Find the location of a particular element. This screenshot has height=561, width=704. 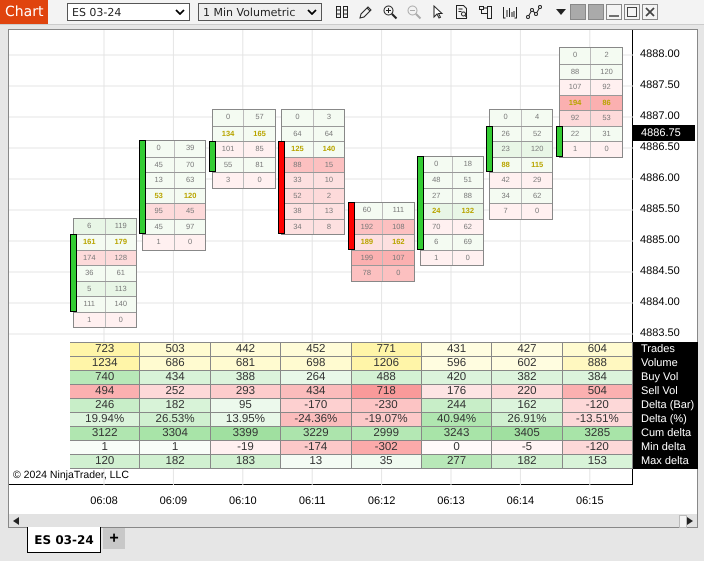

table-cell: 120 is located at coordinates (105, 462).